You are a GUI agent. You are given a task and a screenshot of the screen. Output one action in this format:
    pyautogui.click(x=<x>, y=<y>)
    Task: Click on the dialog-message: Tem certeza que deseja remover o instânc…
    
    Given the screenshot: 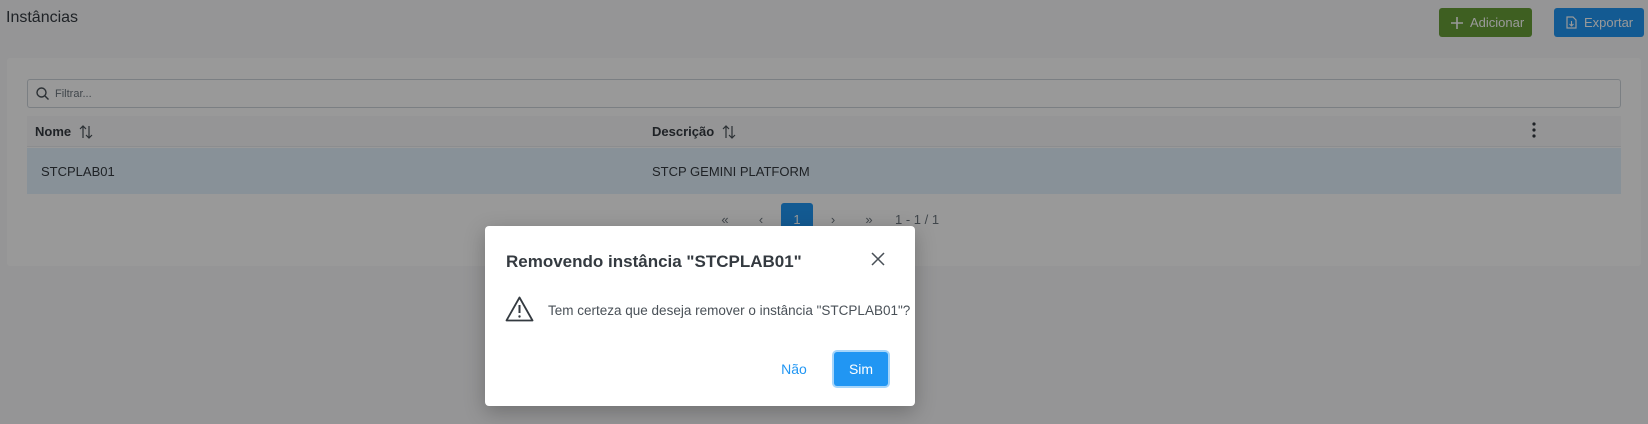 What is the action you would take?
    pyautogui.click(x=729, y=310)
    